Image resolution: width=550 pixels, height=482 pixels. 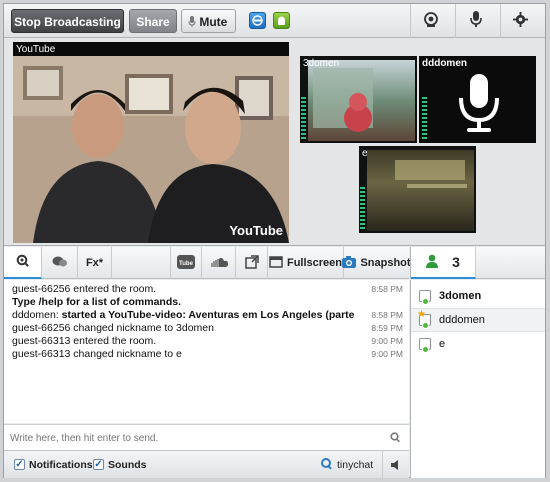 I want to click on tinychat-icon, so click(x=327, y=465).